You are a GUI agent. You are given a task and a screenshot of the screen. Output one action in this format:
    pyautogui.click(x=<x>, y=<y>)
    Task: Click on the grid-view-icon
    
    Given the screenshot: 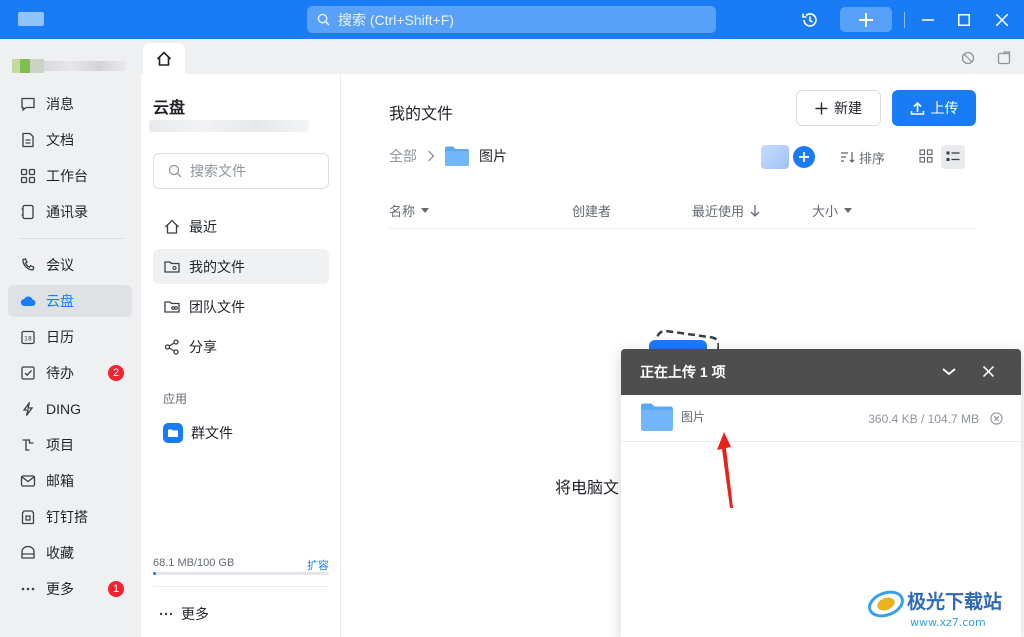 What is the action you would take?
    pyautogui.click(x=926, y=155)
    